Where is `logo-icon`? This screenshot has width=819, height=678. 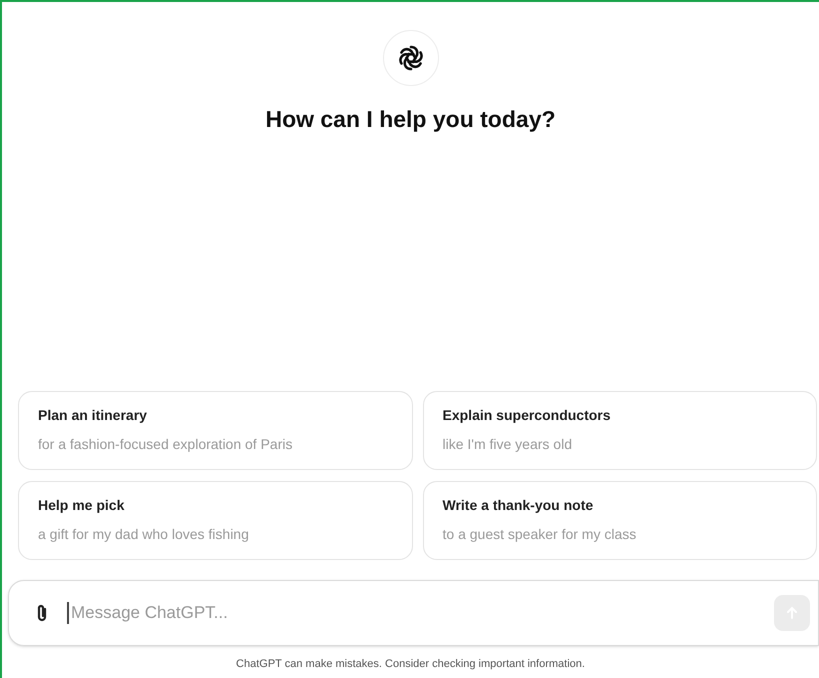
logo-icon is located at coordinates (410, 58).